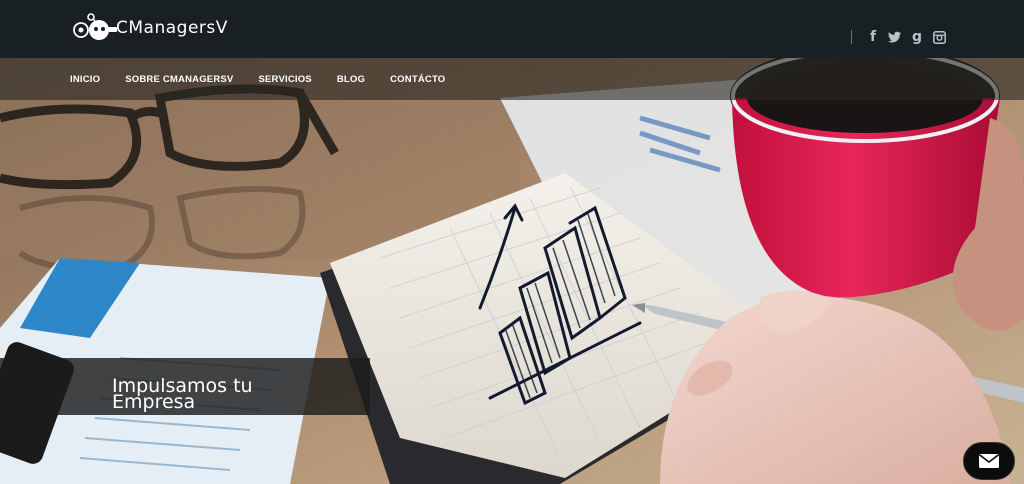  Describe the element at coordinates (351, 79) in the screenshot. I see `nav-item-blog: BLOG` at that location.